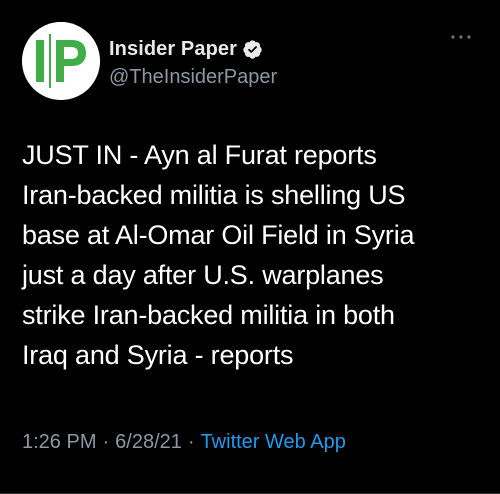  Describe the element at coordinates (193, 77) in the screenshot. I see `author-handle: @TheInsiderPaper` at that location.